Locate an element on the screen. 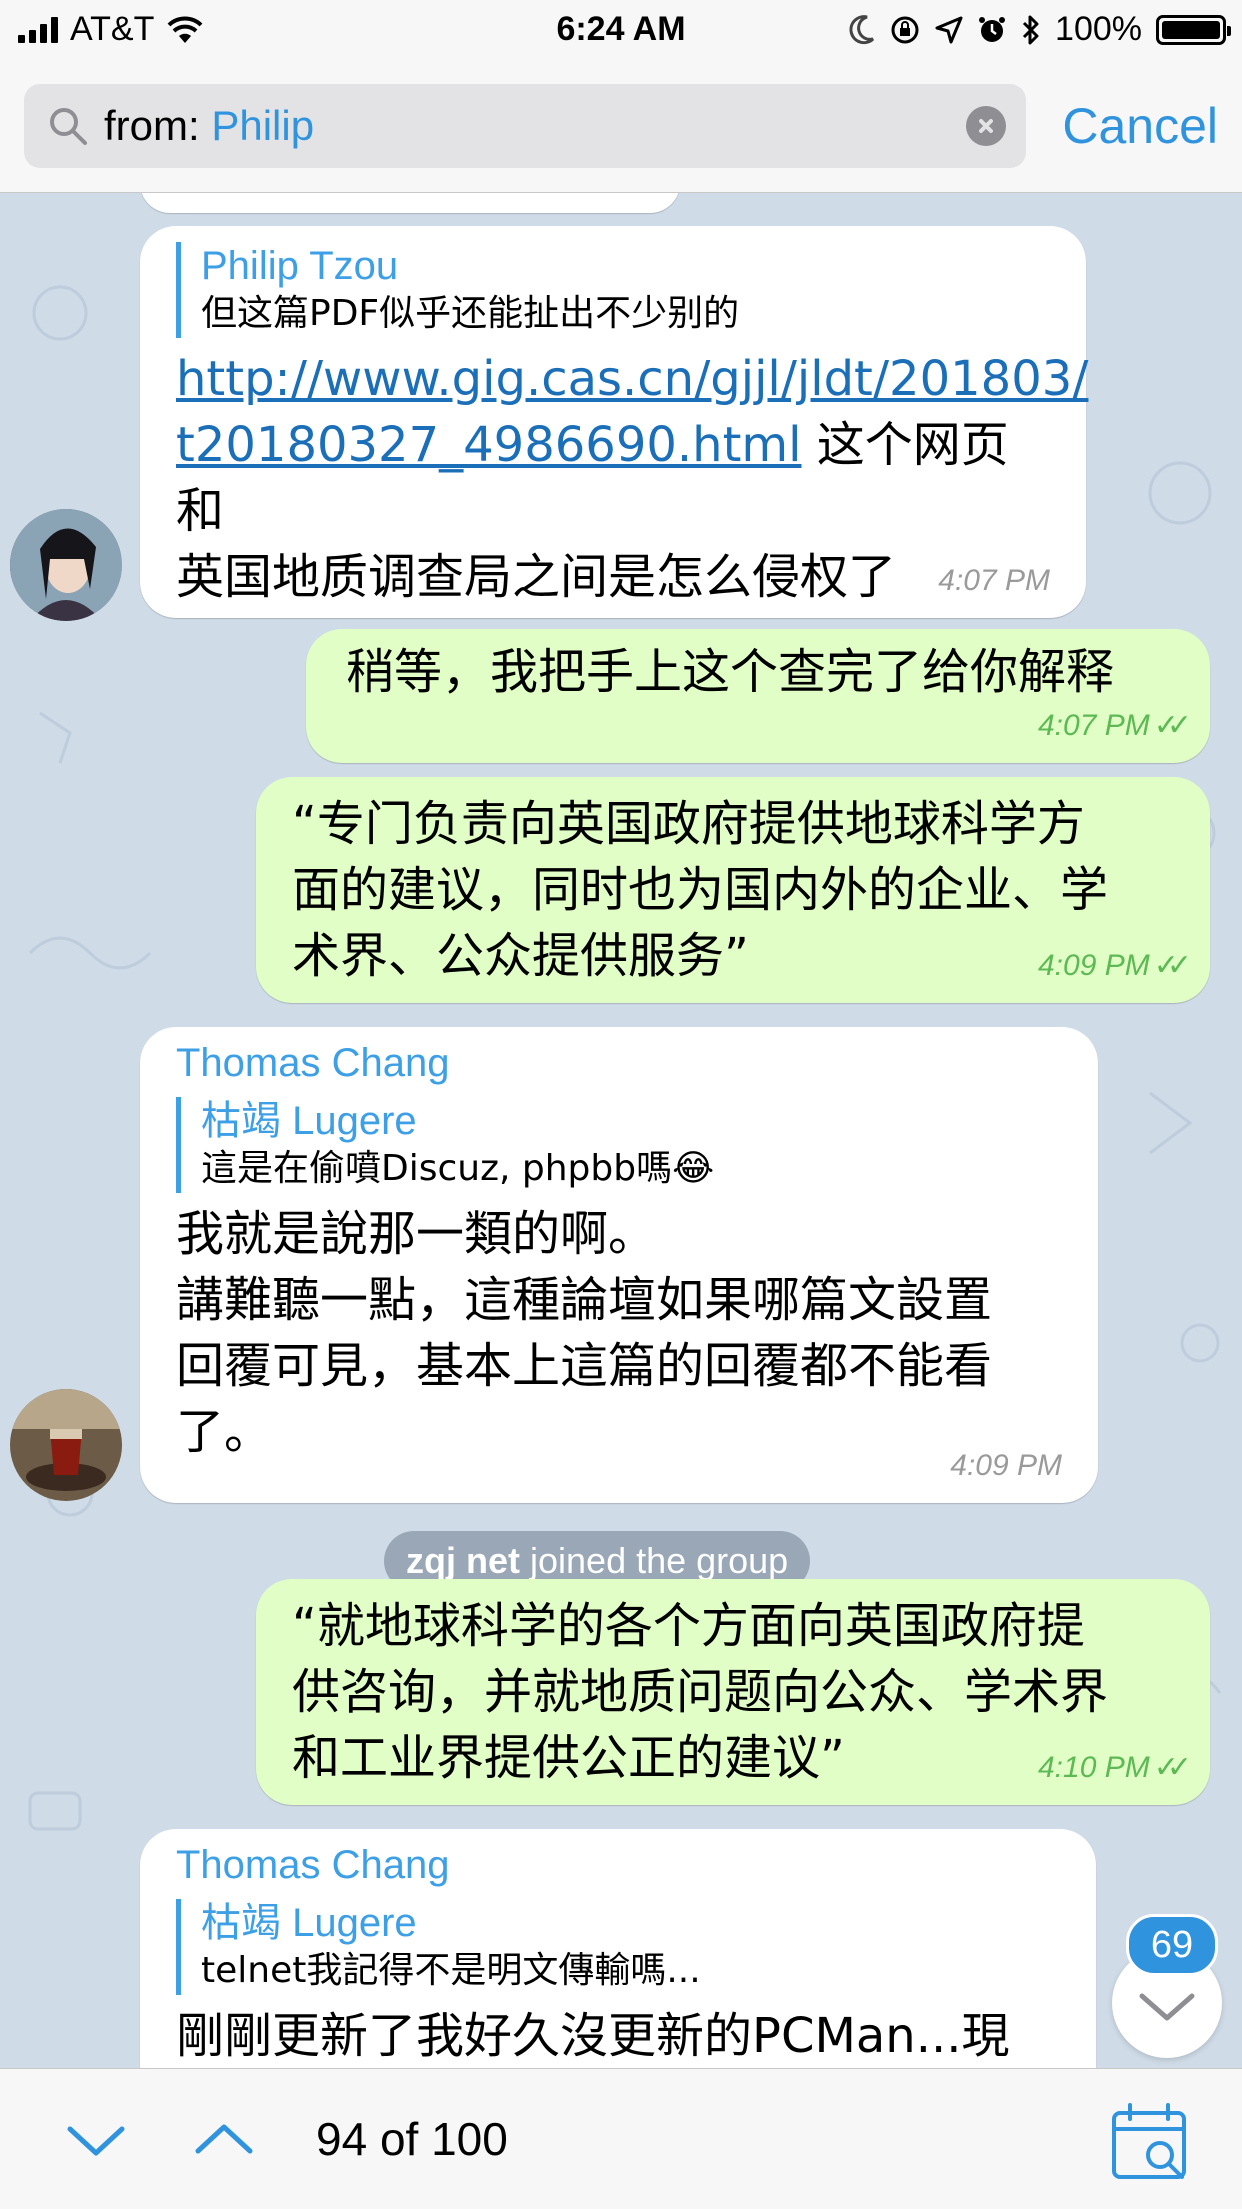 Image resolution: width=1242 pixels, height=2209 pixels. cancel-button: Cancel is located at coordinates (1140, 126).